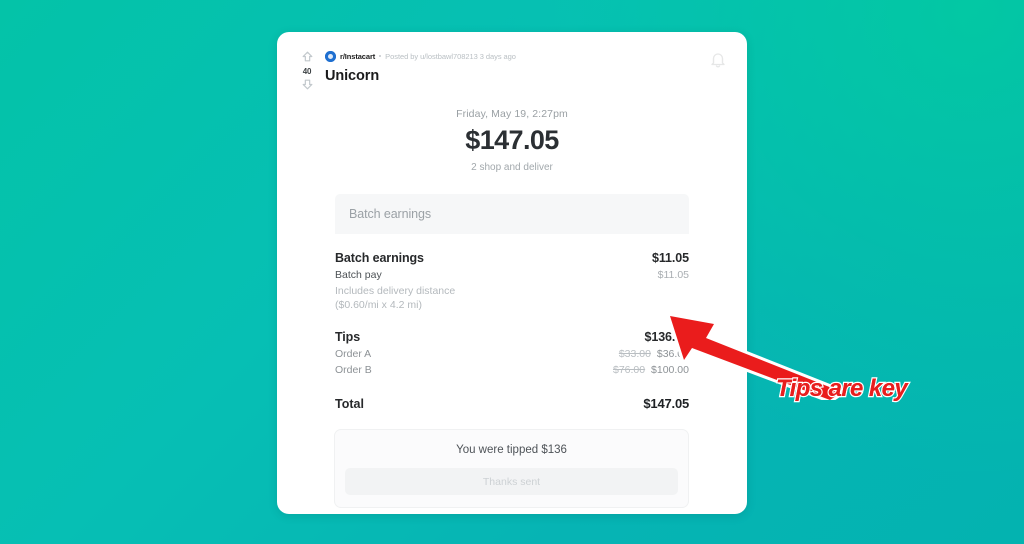 Image resolution: width=1024 pixels, height=544 pixels. What do you see at coordinates (353, 354) in the screenshot?
I see `order-a-label: Order A` at bounding box center [353, 354].